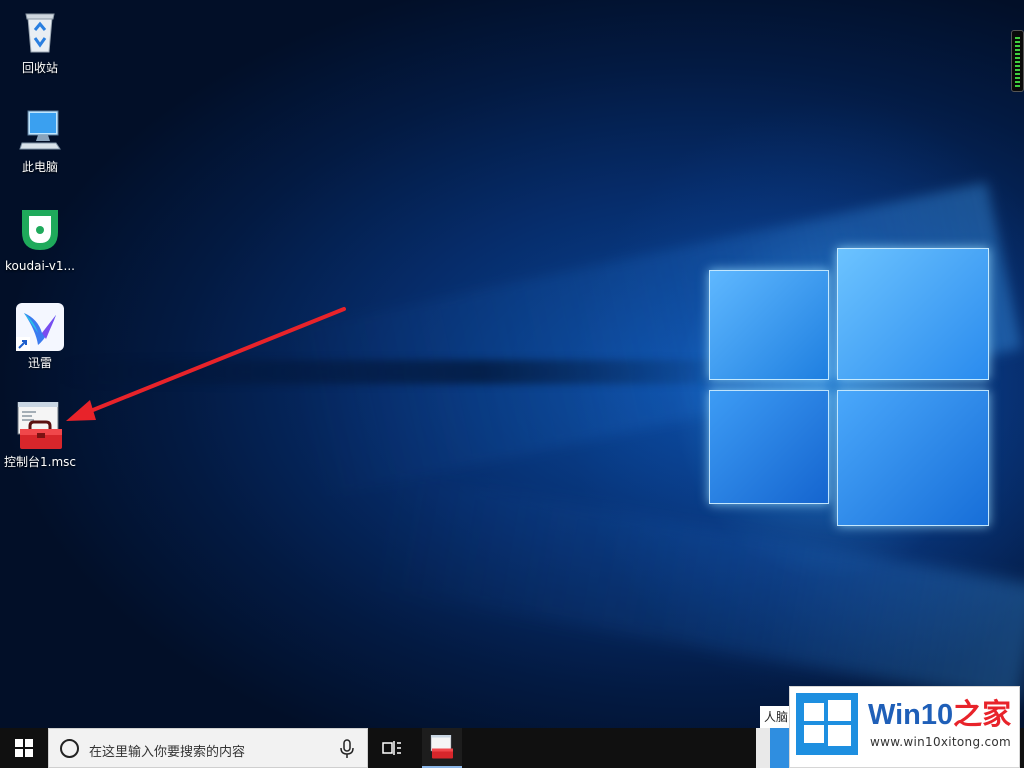 The width and height of the screenshot is (1024, 768). Describe the element at coordinates (347, 749) in the screenshot. I see `microphone-icon` at that location.